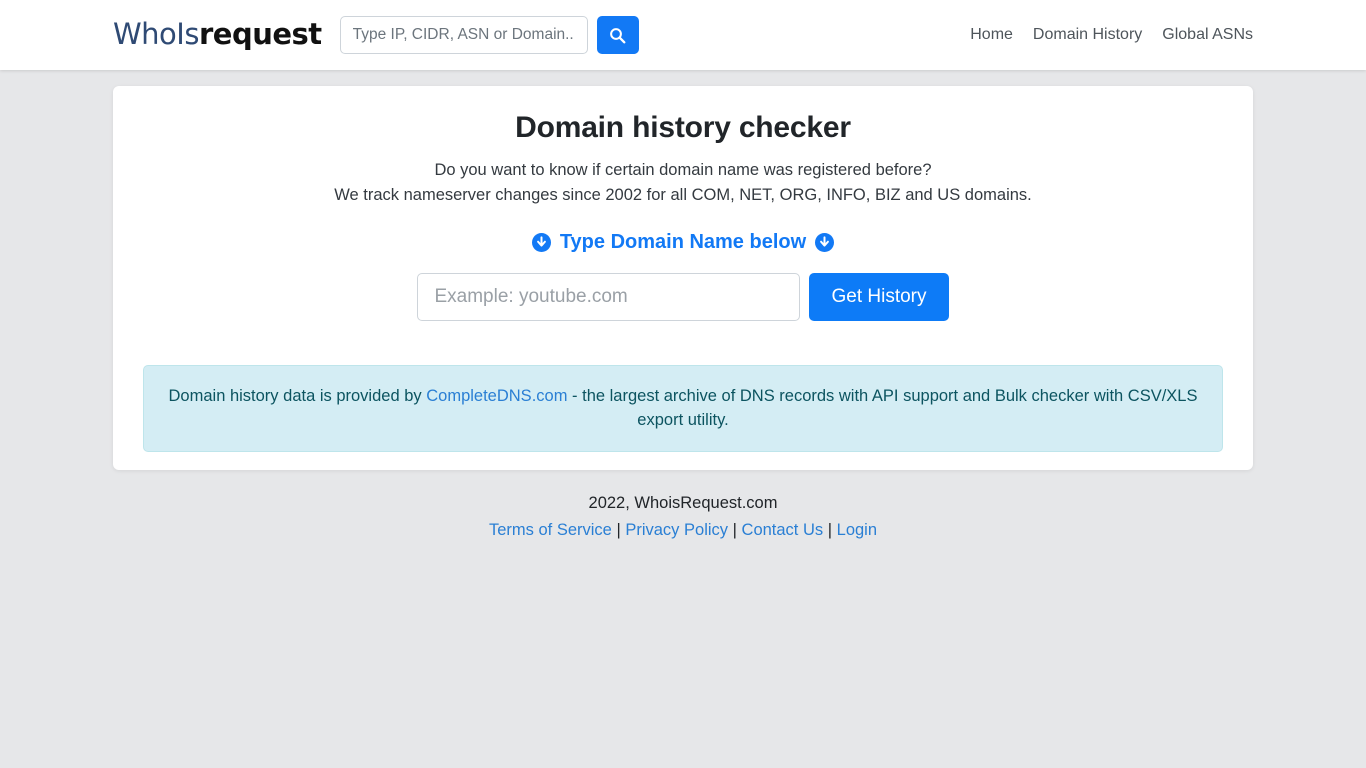  I want to click on type-domain-prompt: Type Domain Name below, so click(683, 242).